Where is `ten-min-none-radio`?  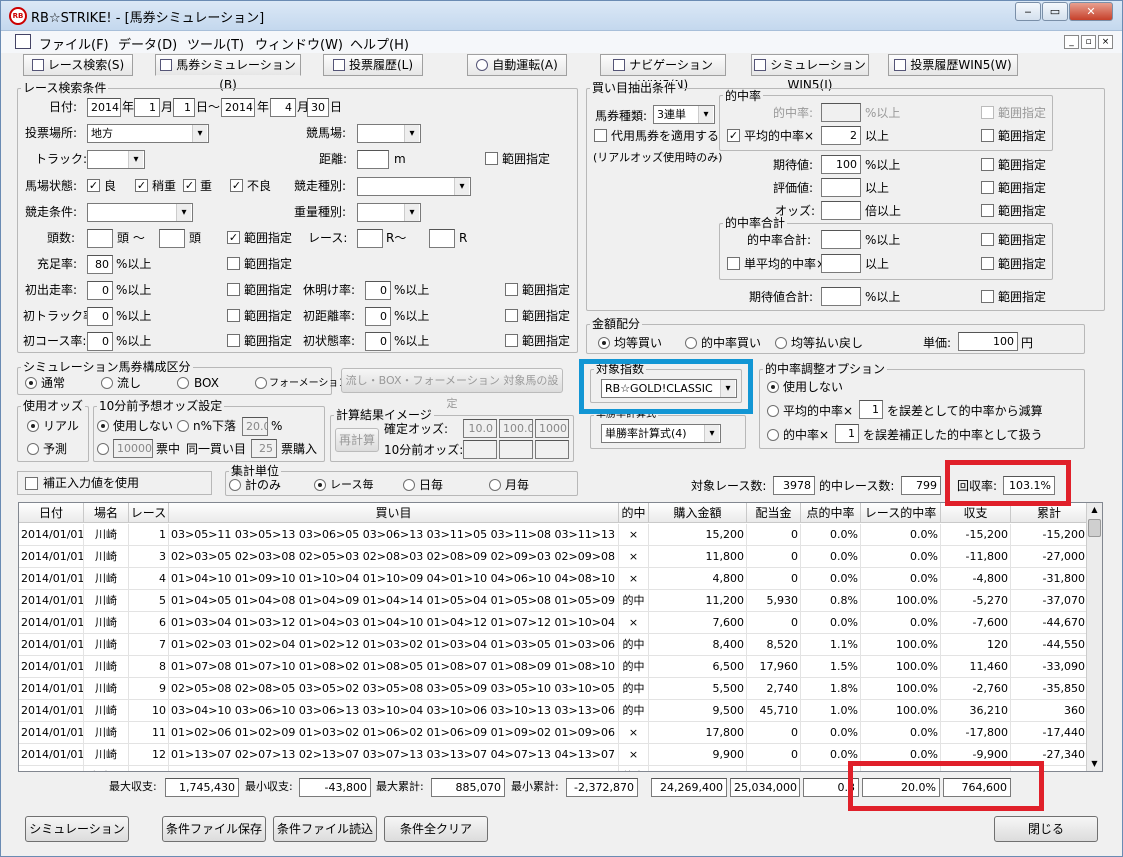
ten-min-none-radio is located at coordinates (103, 426).